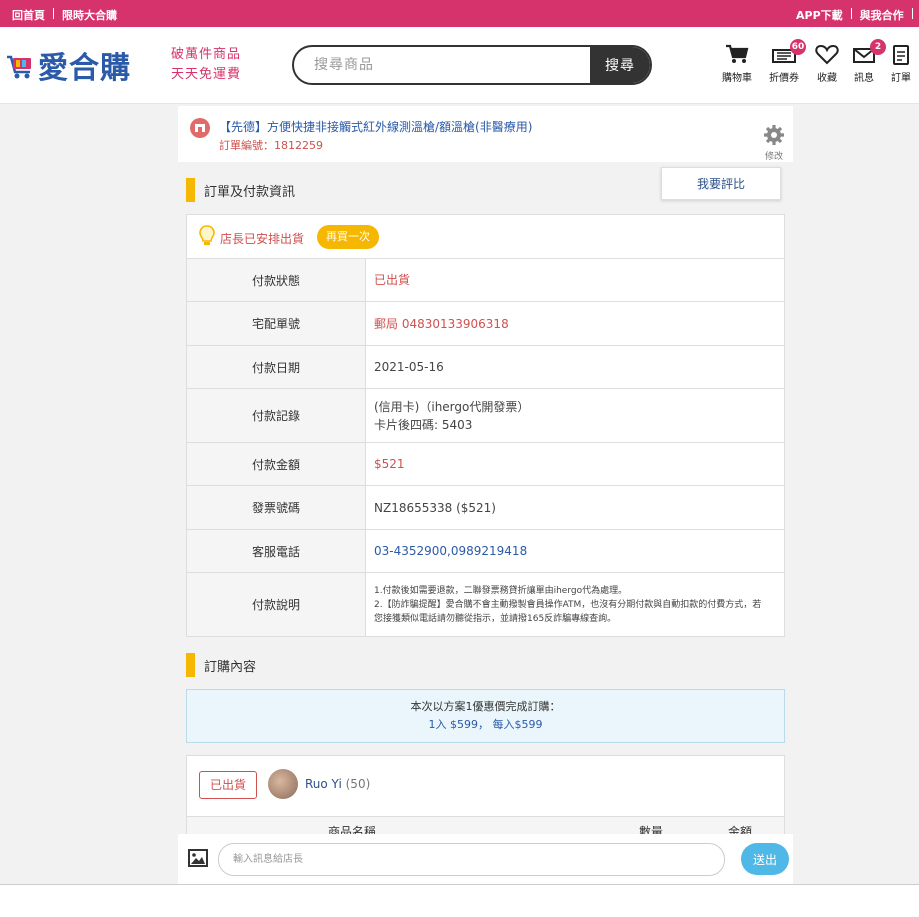  Describe the element at coordinates (435, 507) in the screenshot. I see `row-value: NZ18655338 ($521)` at that location.